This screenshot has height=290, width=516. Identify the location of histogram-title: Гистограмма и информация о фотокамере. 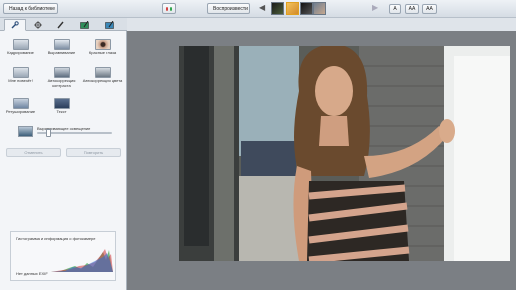
(56, 238).